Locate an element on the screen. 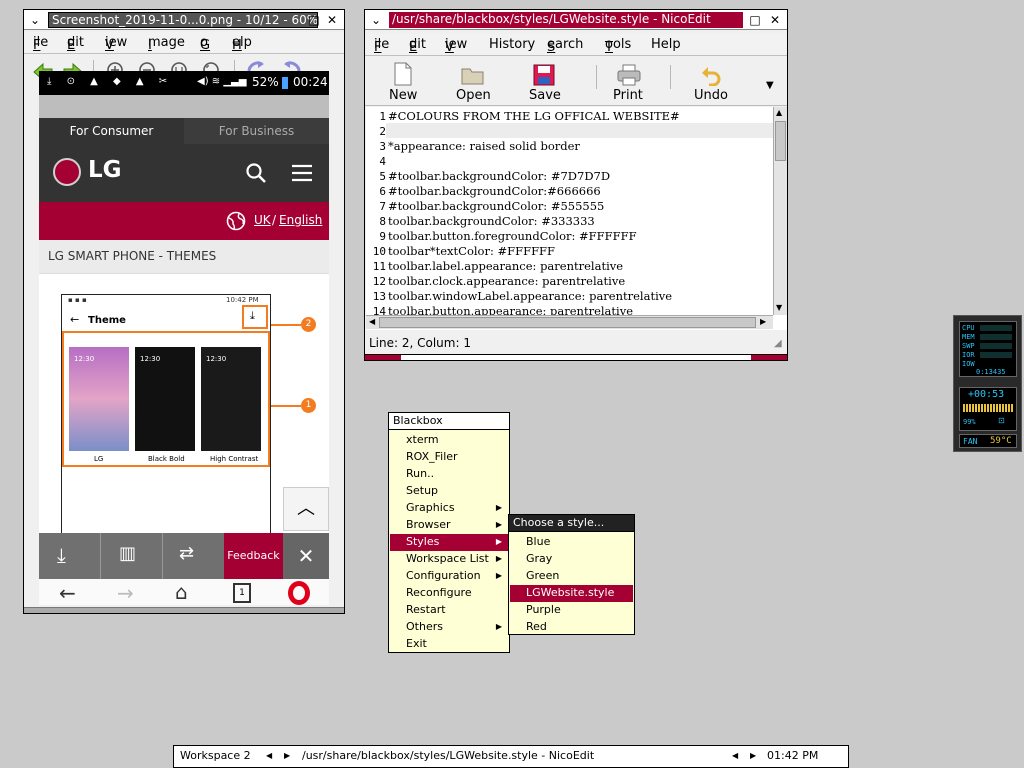  root-menu-item-workspace-list: Workspace List ▶ is located at coordinates (449, 559).